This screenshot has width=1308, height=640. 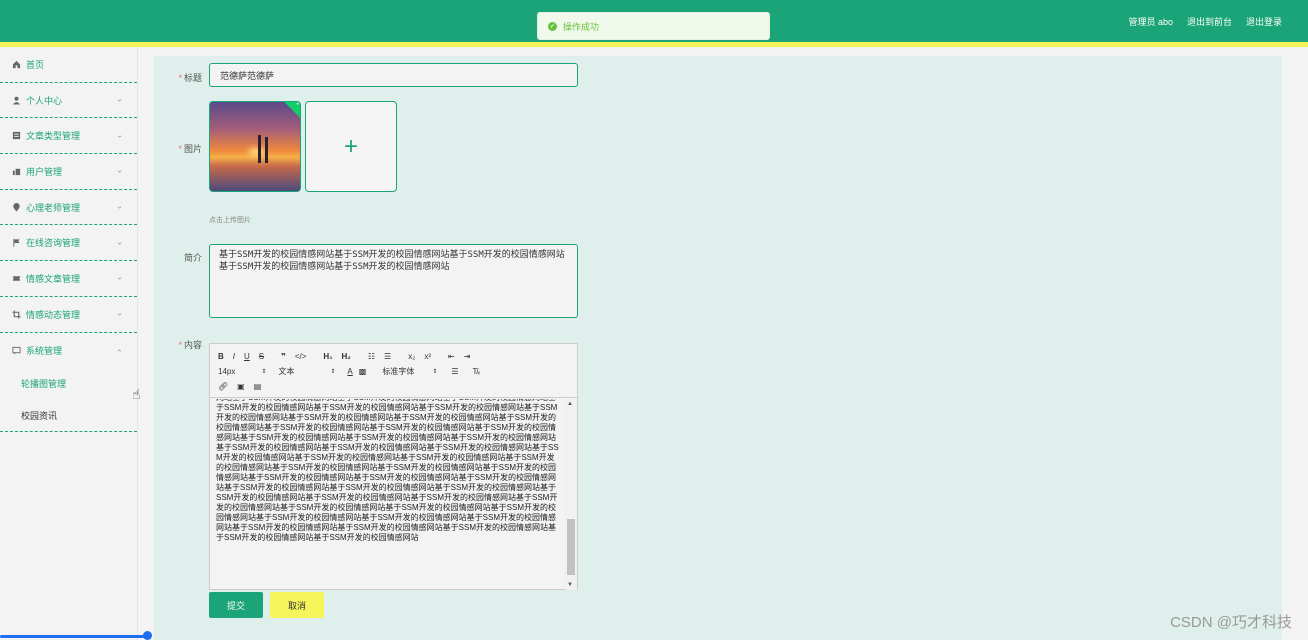 What do you see at coordinates (1264, 21) in the screenshot?
I see `logout-link: 退出登录` at bounding box center [1264, 21].